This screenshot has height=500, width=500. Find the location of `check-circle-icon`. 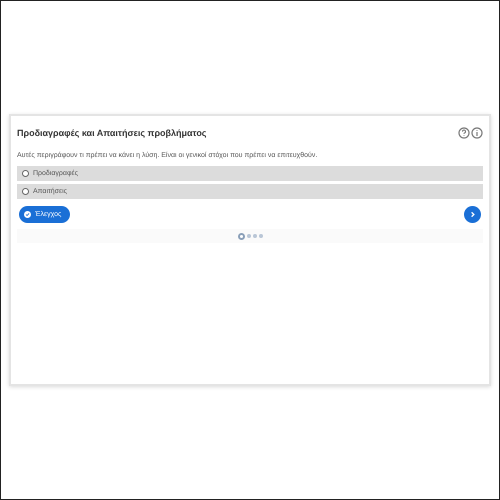

check-circle-icon is located at coordinates (27, 214).